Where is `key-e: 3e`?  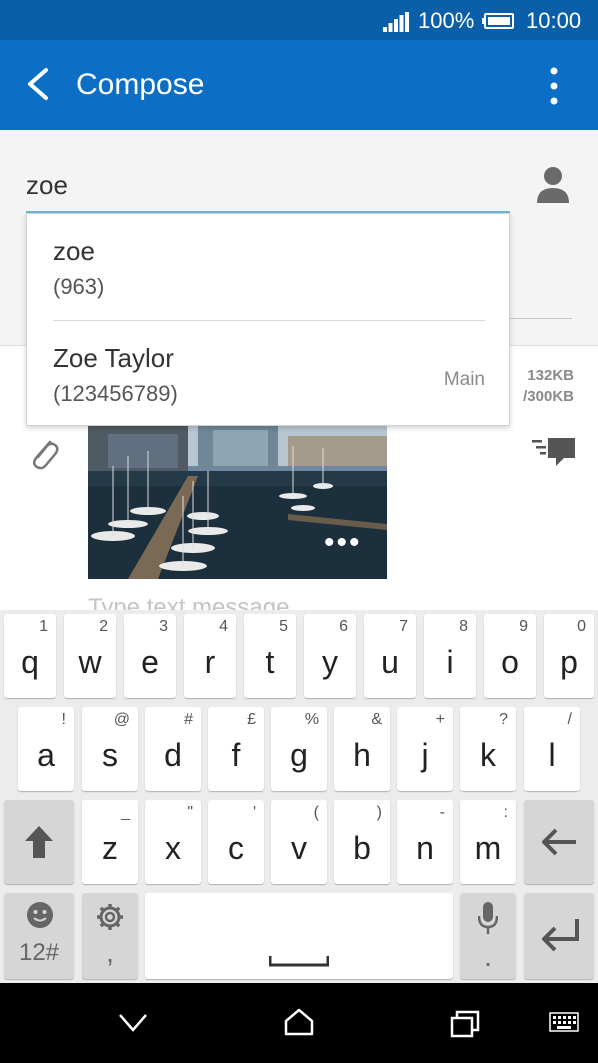
key-e: 3e is located at coordinates (150, 656).